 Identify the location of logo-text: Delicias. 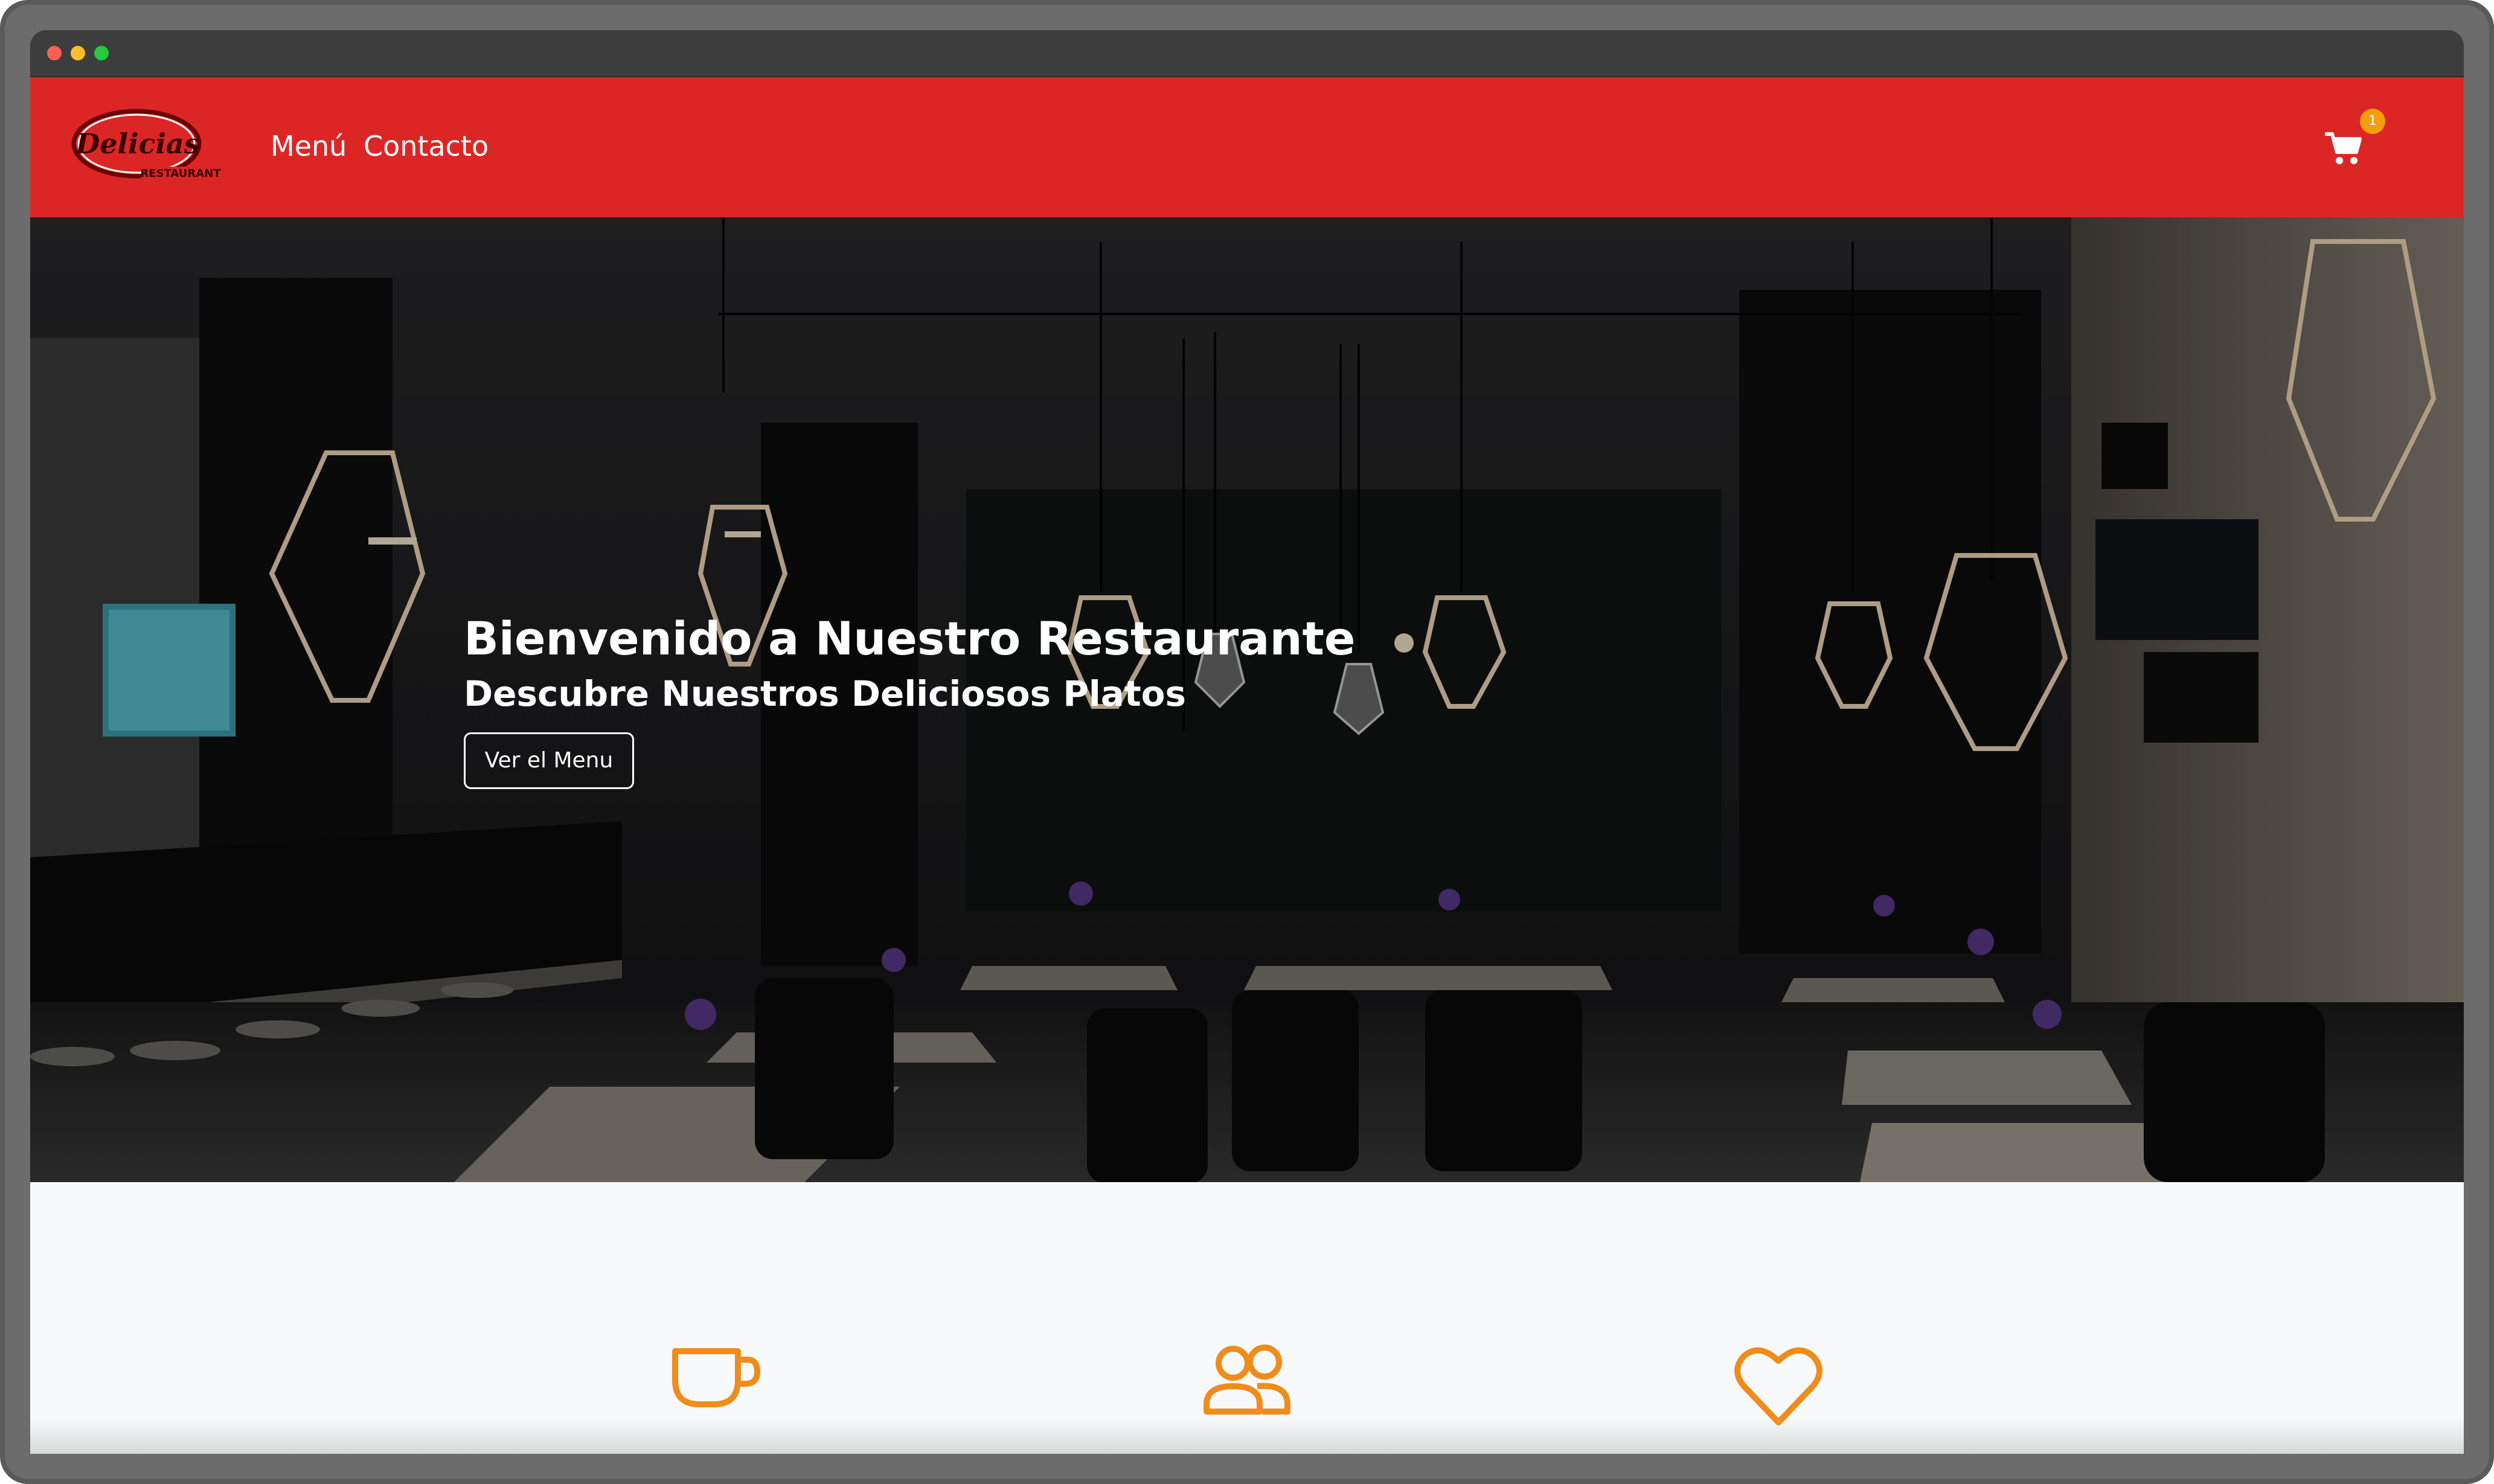
(136, 143).